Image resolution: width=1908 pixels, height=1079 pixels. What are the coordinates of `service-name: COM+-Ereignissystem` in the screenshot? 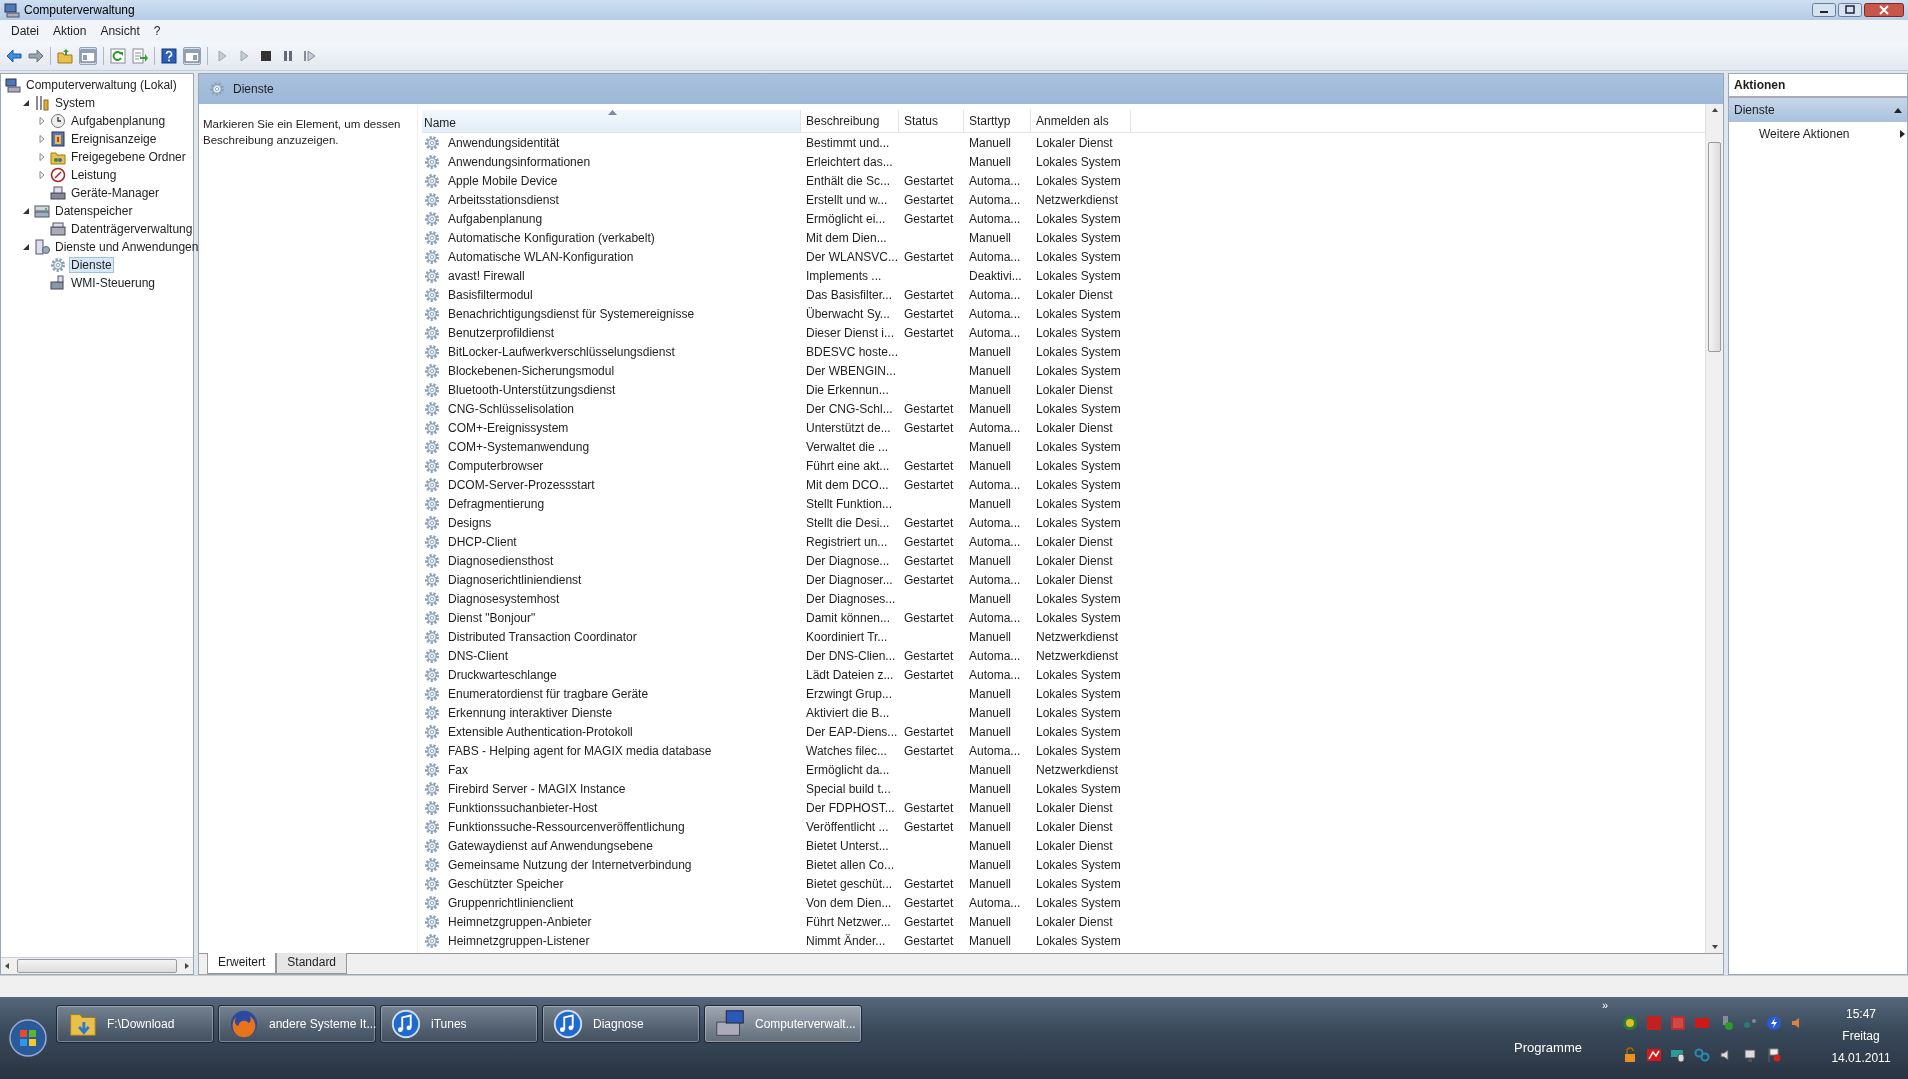 It's located at (508, 427).